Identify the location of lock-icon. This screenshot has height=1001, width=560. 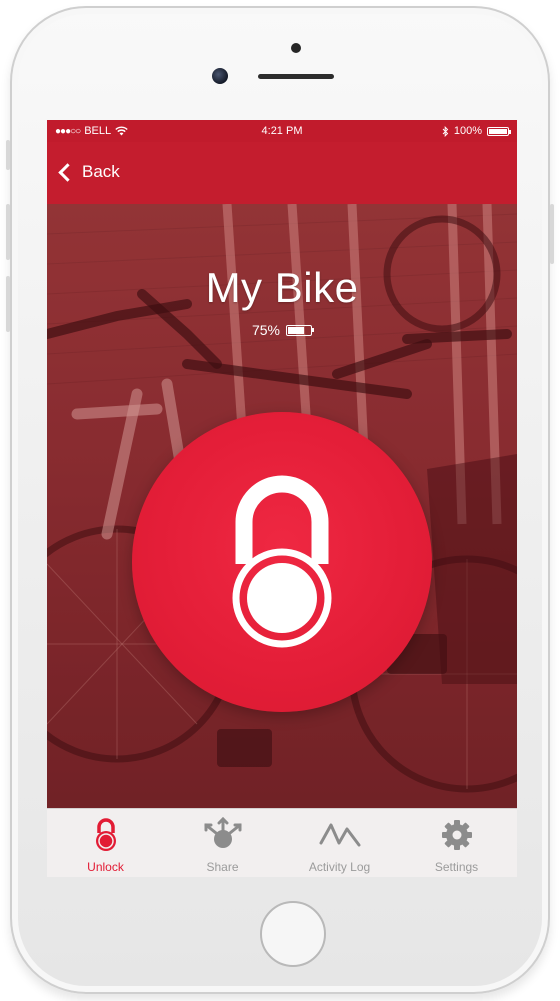
(105, 835).